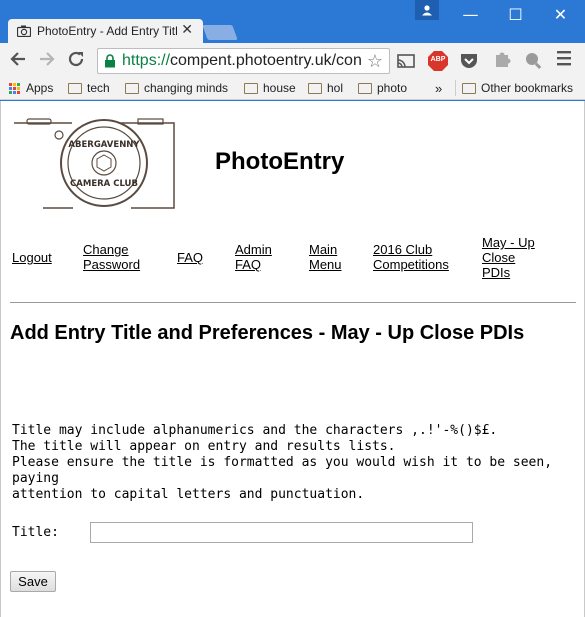 Image resolution: width=585 pixels, height=617 pixels. What do you see at coordinates (293, 302) in the screenshot?
I see `divider` at bounding box center [293, 302].